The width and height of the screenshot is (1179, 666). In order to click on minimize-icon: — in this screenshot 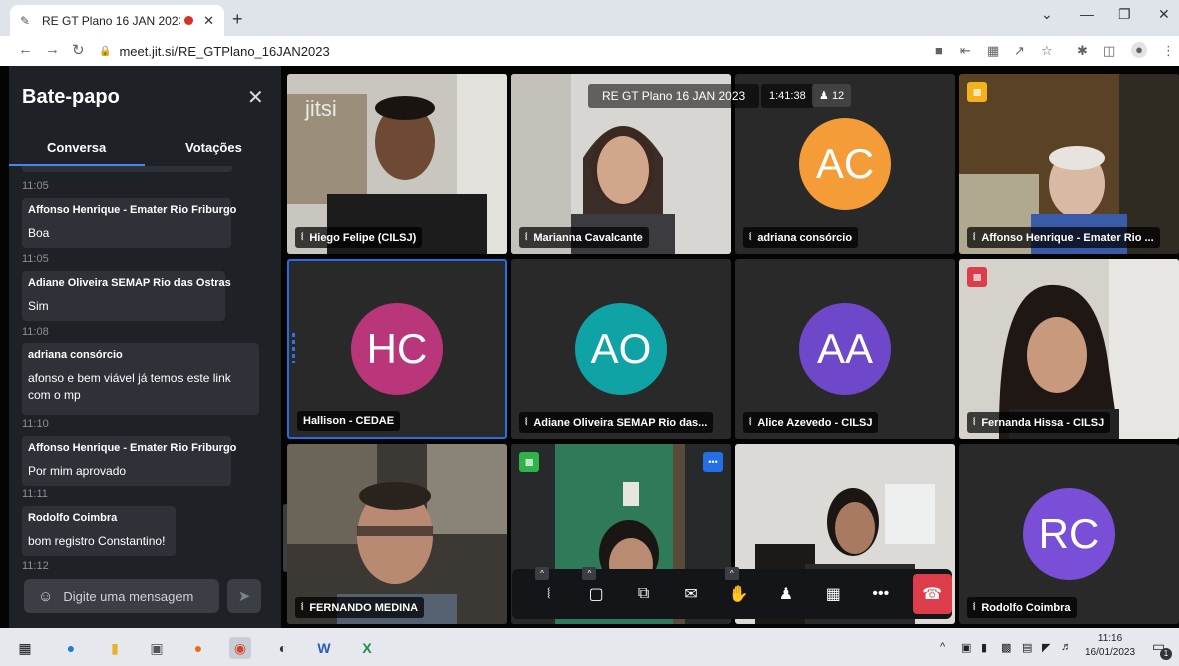, I will do `click(1087, 14)`.